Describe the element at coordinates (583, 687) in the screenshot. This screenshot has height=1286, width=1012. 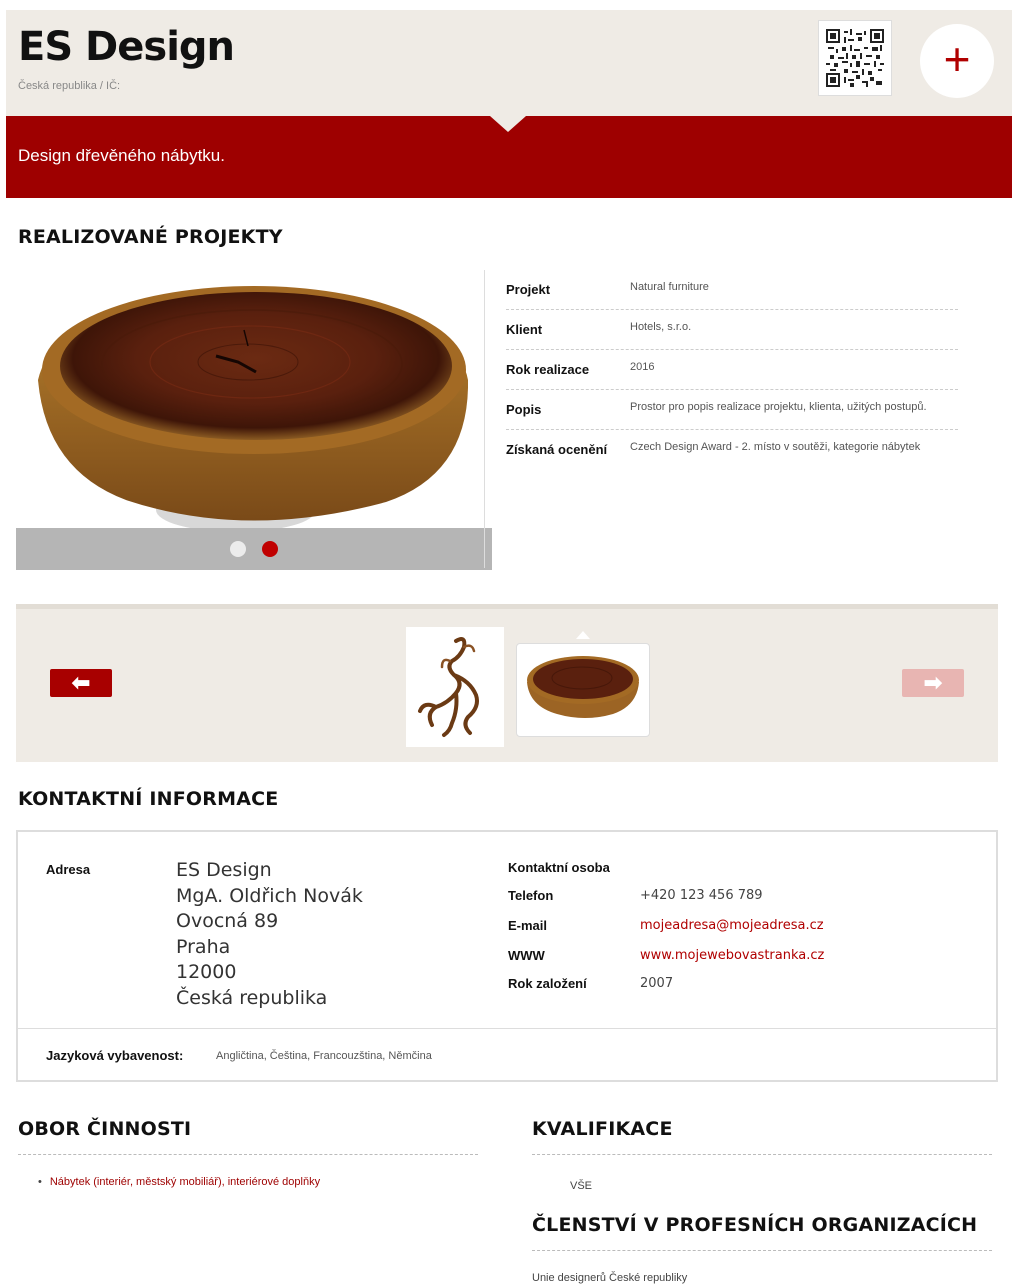
I see `wooden-table-thumbnail` at that location.